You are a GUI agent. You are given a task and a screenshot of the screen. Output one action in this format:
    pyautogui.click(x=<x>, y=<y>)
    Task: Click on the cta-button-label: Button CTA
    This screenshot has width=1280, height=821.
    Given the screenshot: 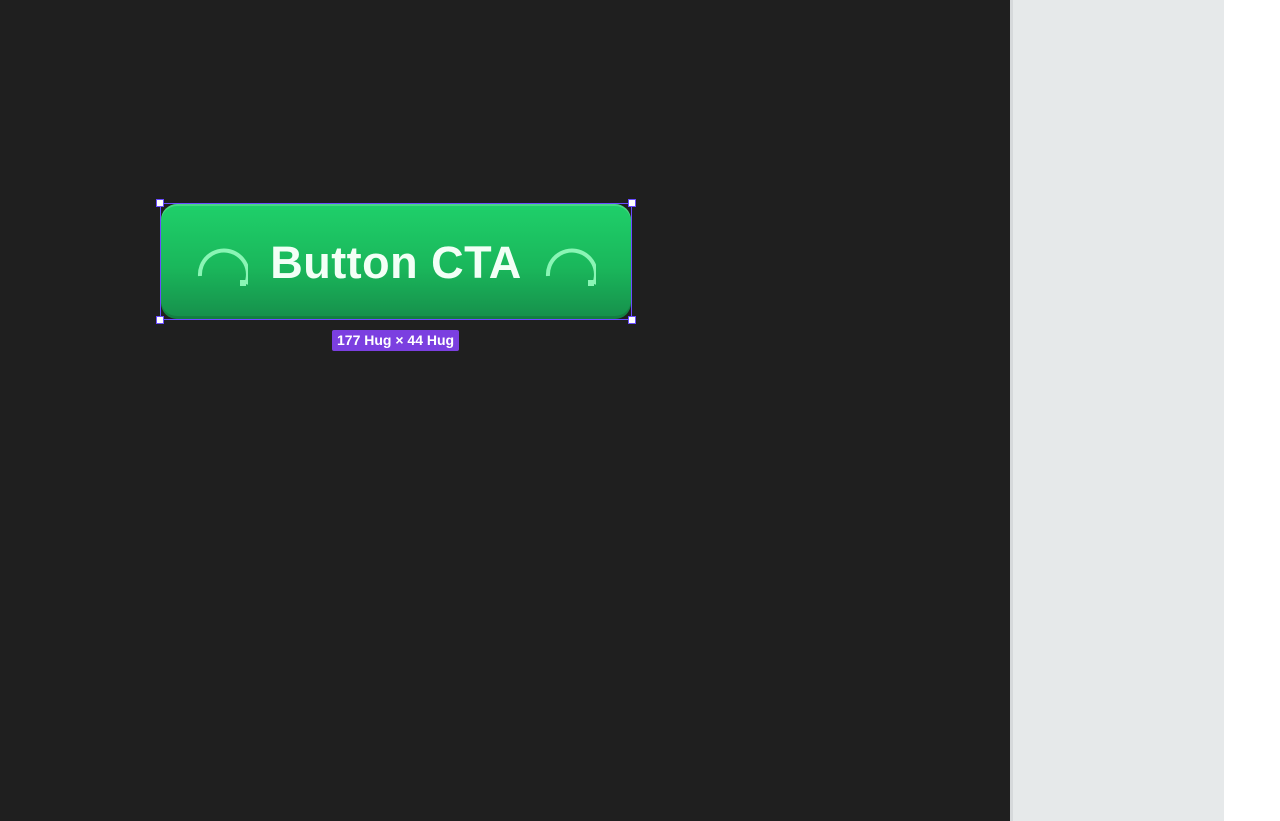 What is the action you would take?
    pyautogui.click(x=396, y=262)
    